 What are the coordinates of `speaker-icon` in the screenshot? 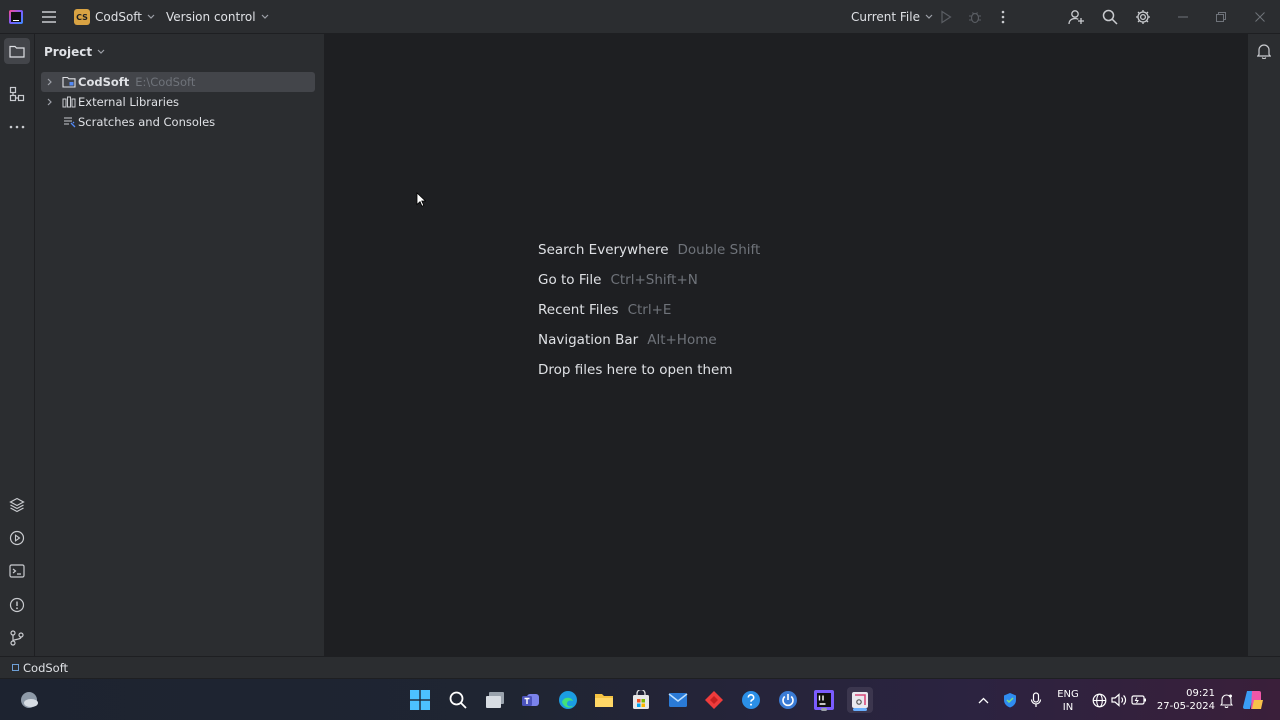 It's located at (1119, 700).